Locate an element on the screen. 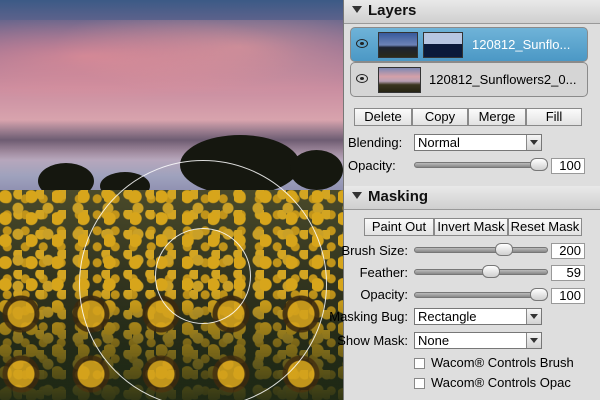 The height and width of the screenshot is (400, 600). delete-button: Delete is located at coordinates (383, 117).